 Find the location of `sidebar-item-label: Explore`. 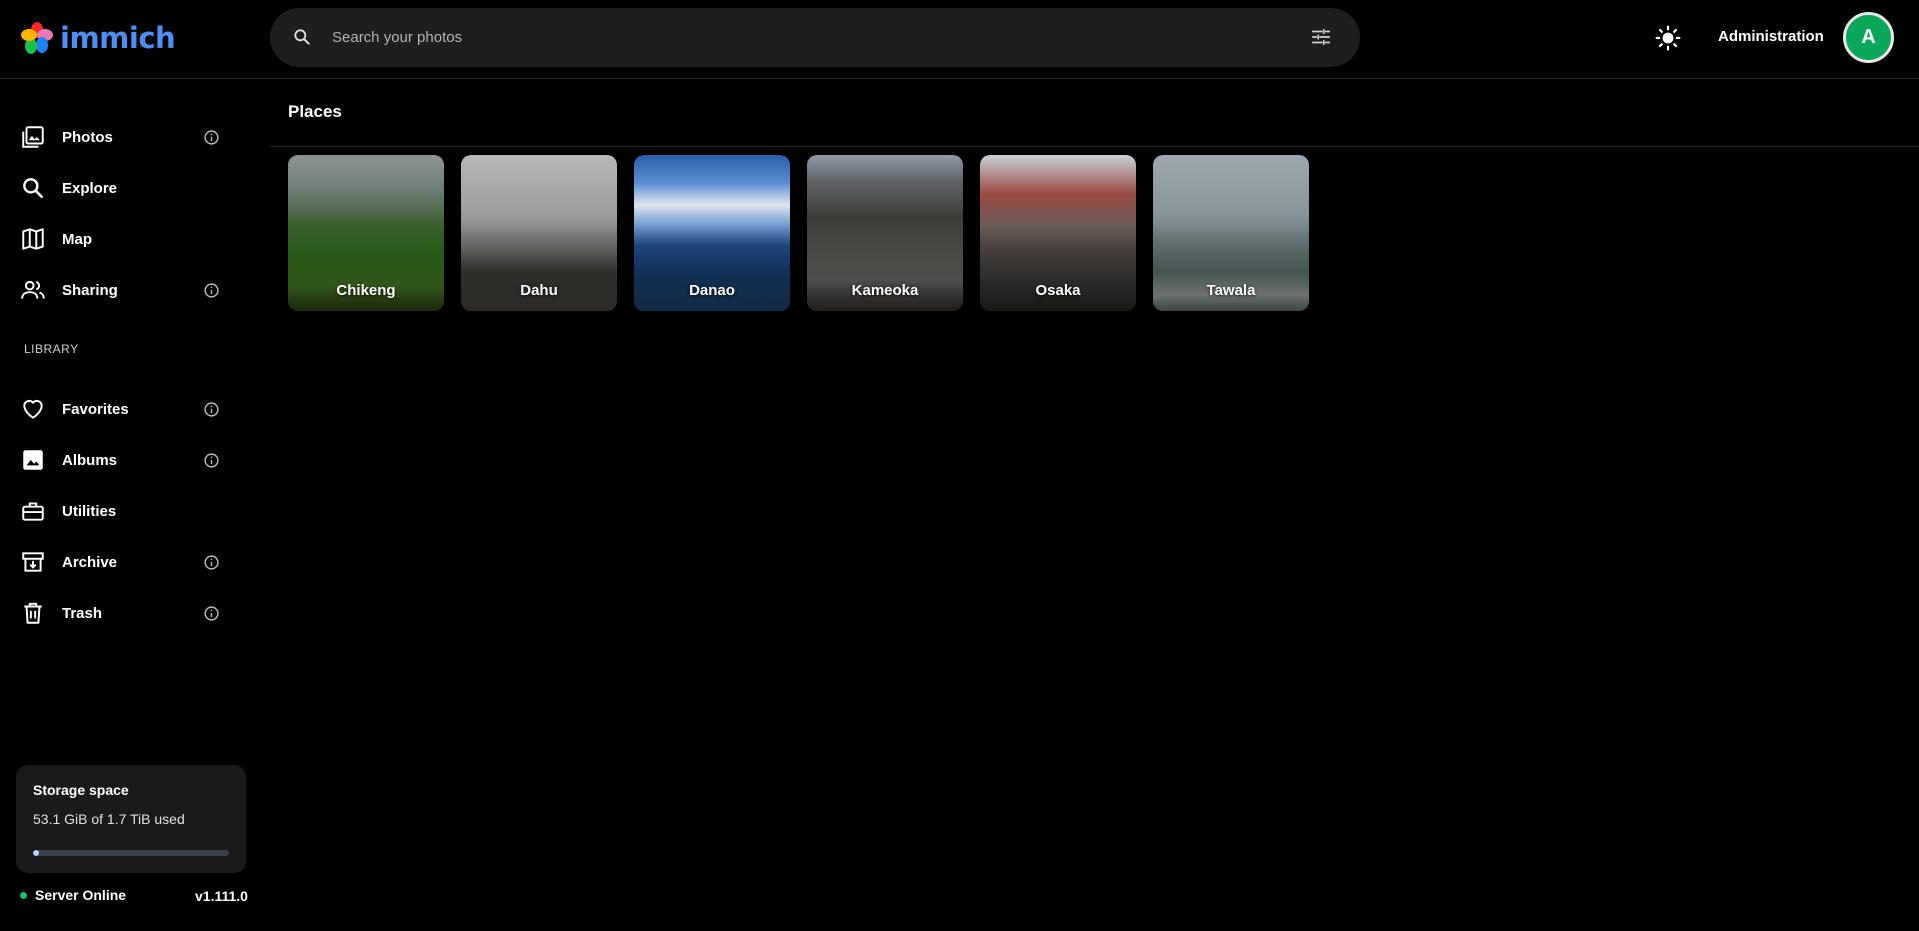

sidebar-item-label: Explore is located at coordinates (90, 188).